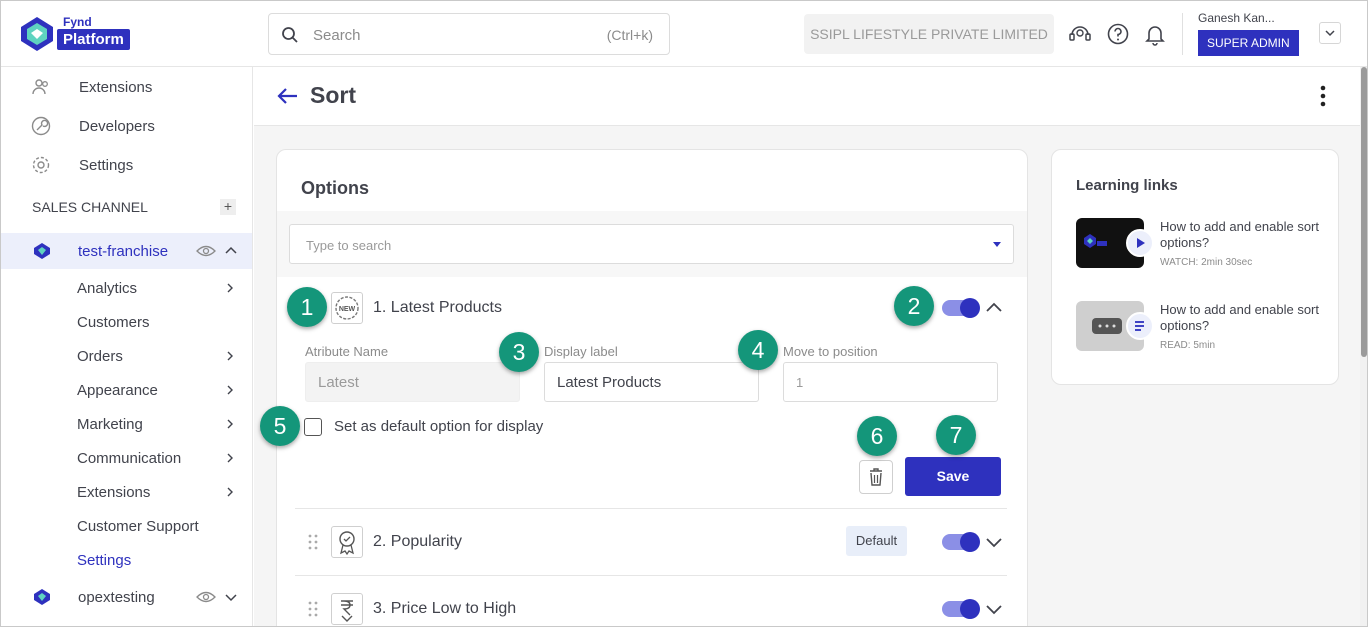 The width and height of the screenshot is (1368, 627). I want to click on store-name: test-franchise, so click(123, 251).